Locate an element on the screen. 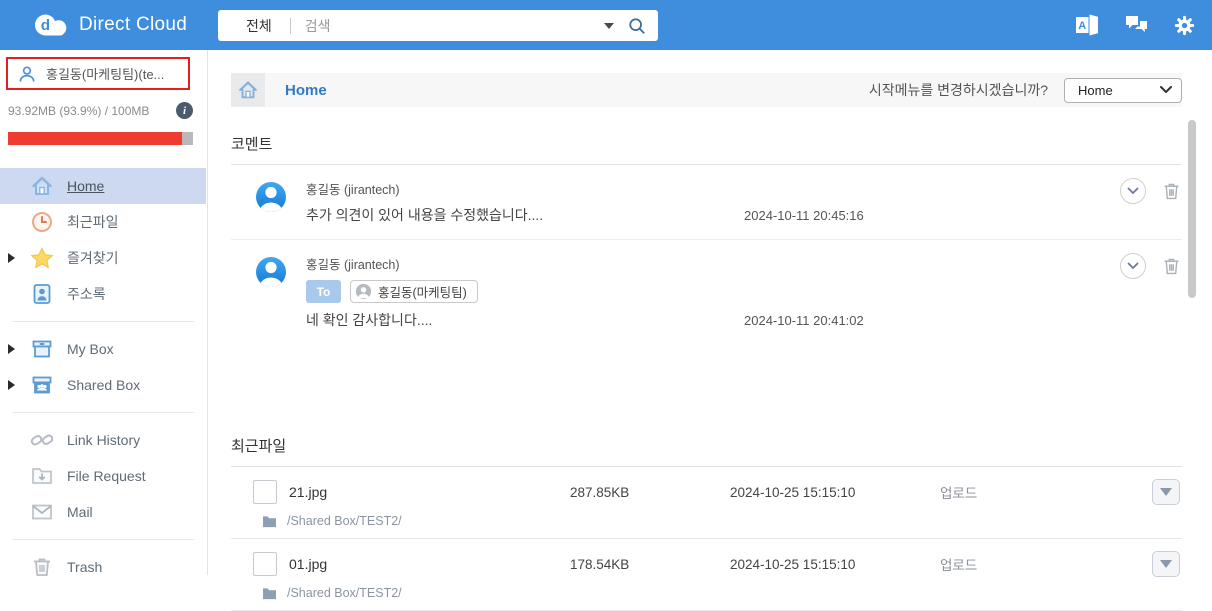  info-icon: i is located at coordinates (184, 110).